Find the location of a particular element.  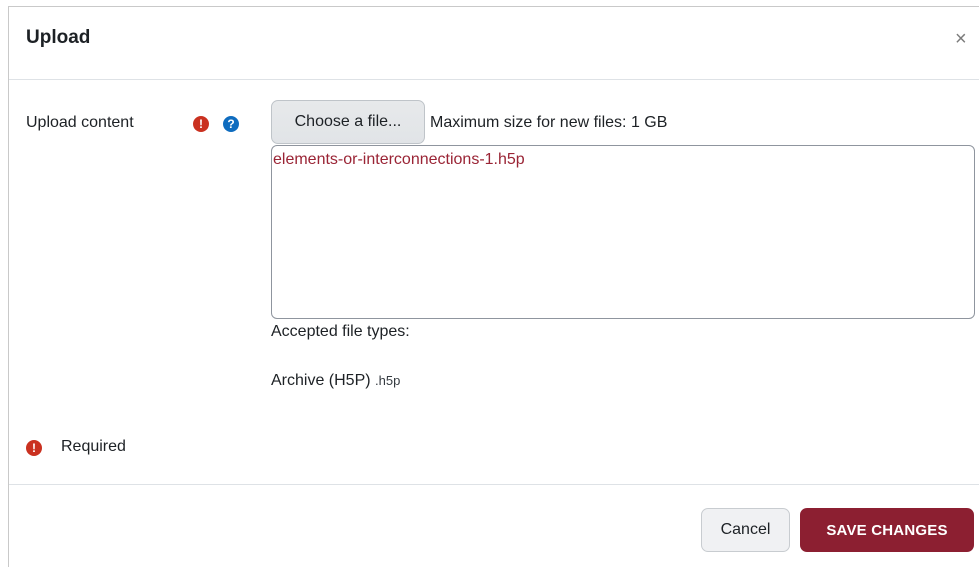

help-icon: ? is located at coordinates (231, 124).